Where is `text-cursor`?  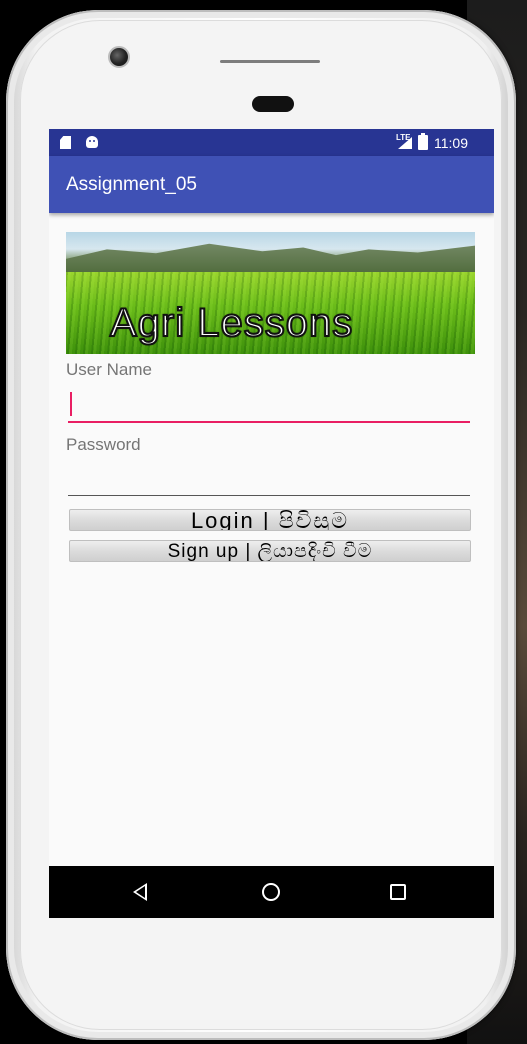
text-cursor is located at coordinates (71, 404).